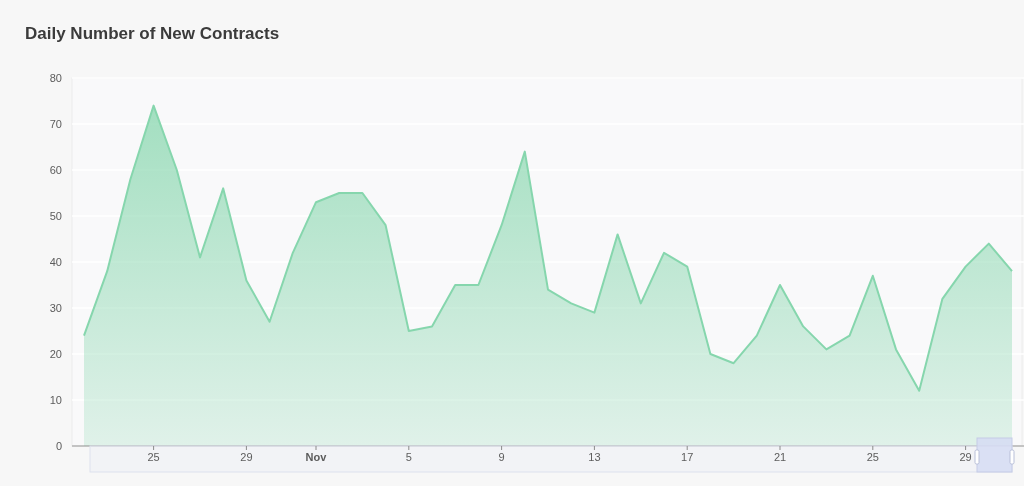 This screenshot has width=1024, height=486. I want to click on x-tick-label: 13, so click(594, 457).